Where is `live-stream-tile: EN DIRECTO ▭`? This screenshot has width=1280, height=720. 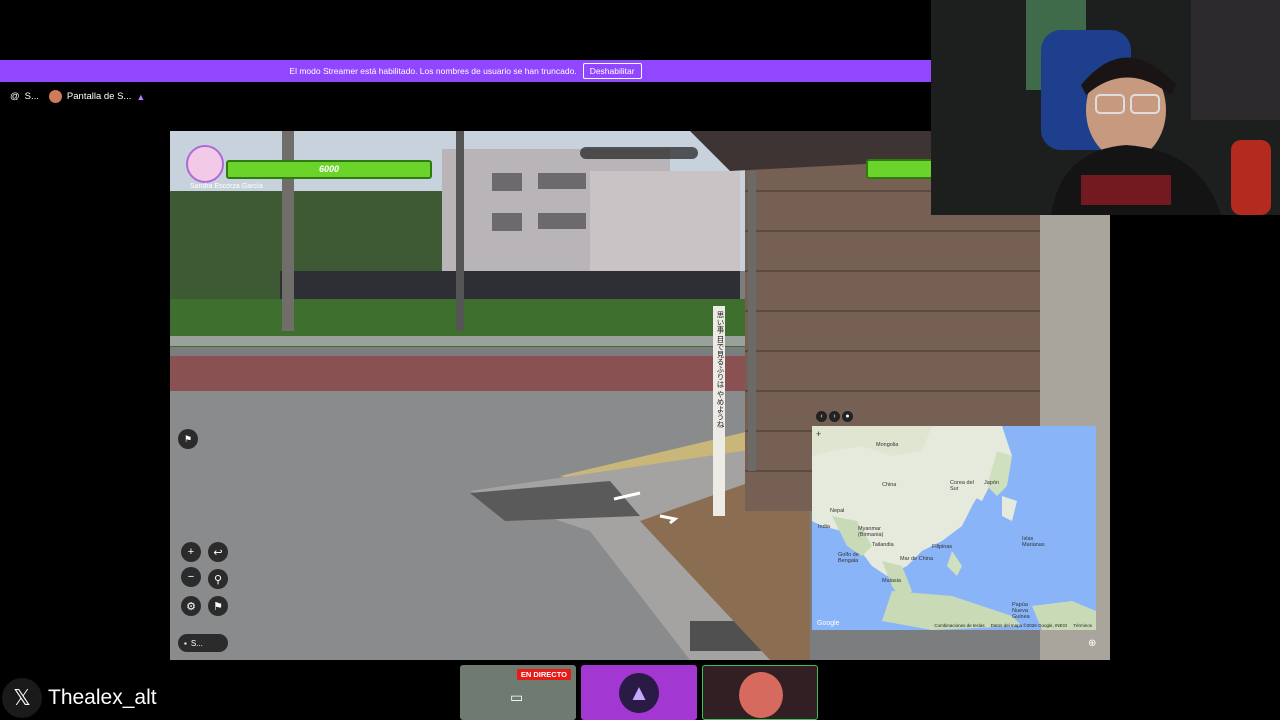
live-stream-tile: EN DIRECTO ▭ is located at coordinates (518, 692).